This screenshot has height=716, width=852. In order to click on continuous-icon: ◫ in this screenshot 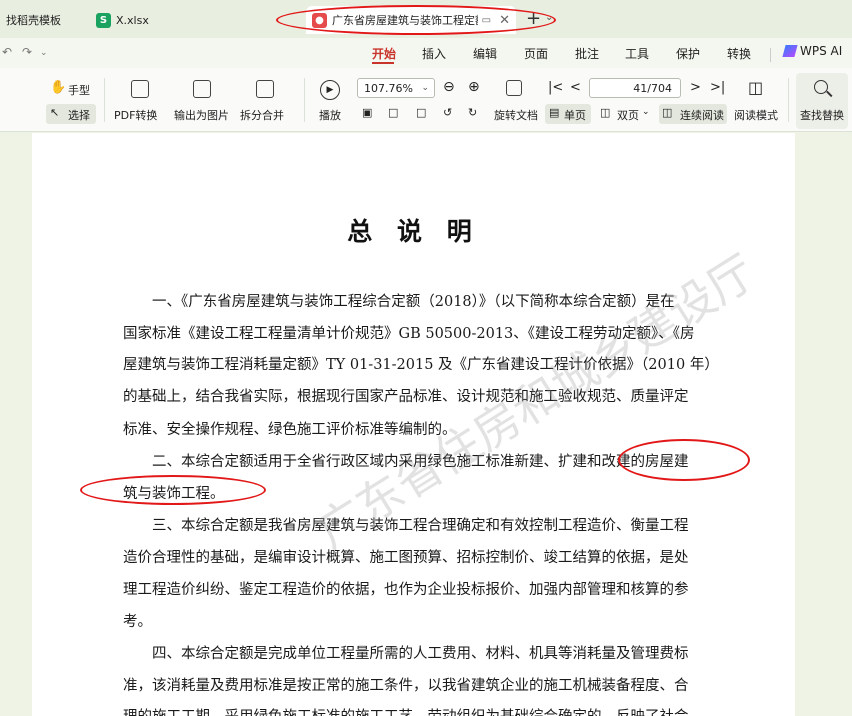, I will do `click(667, 112)`.